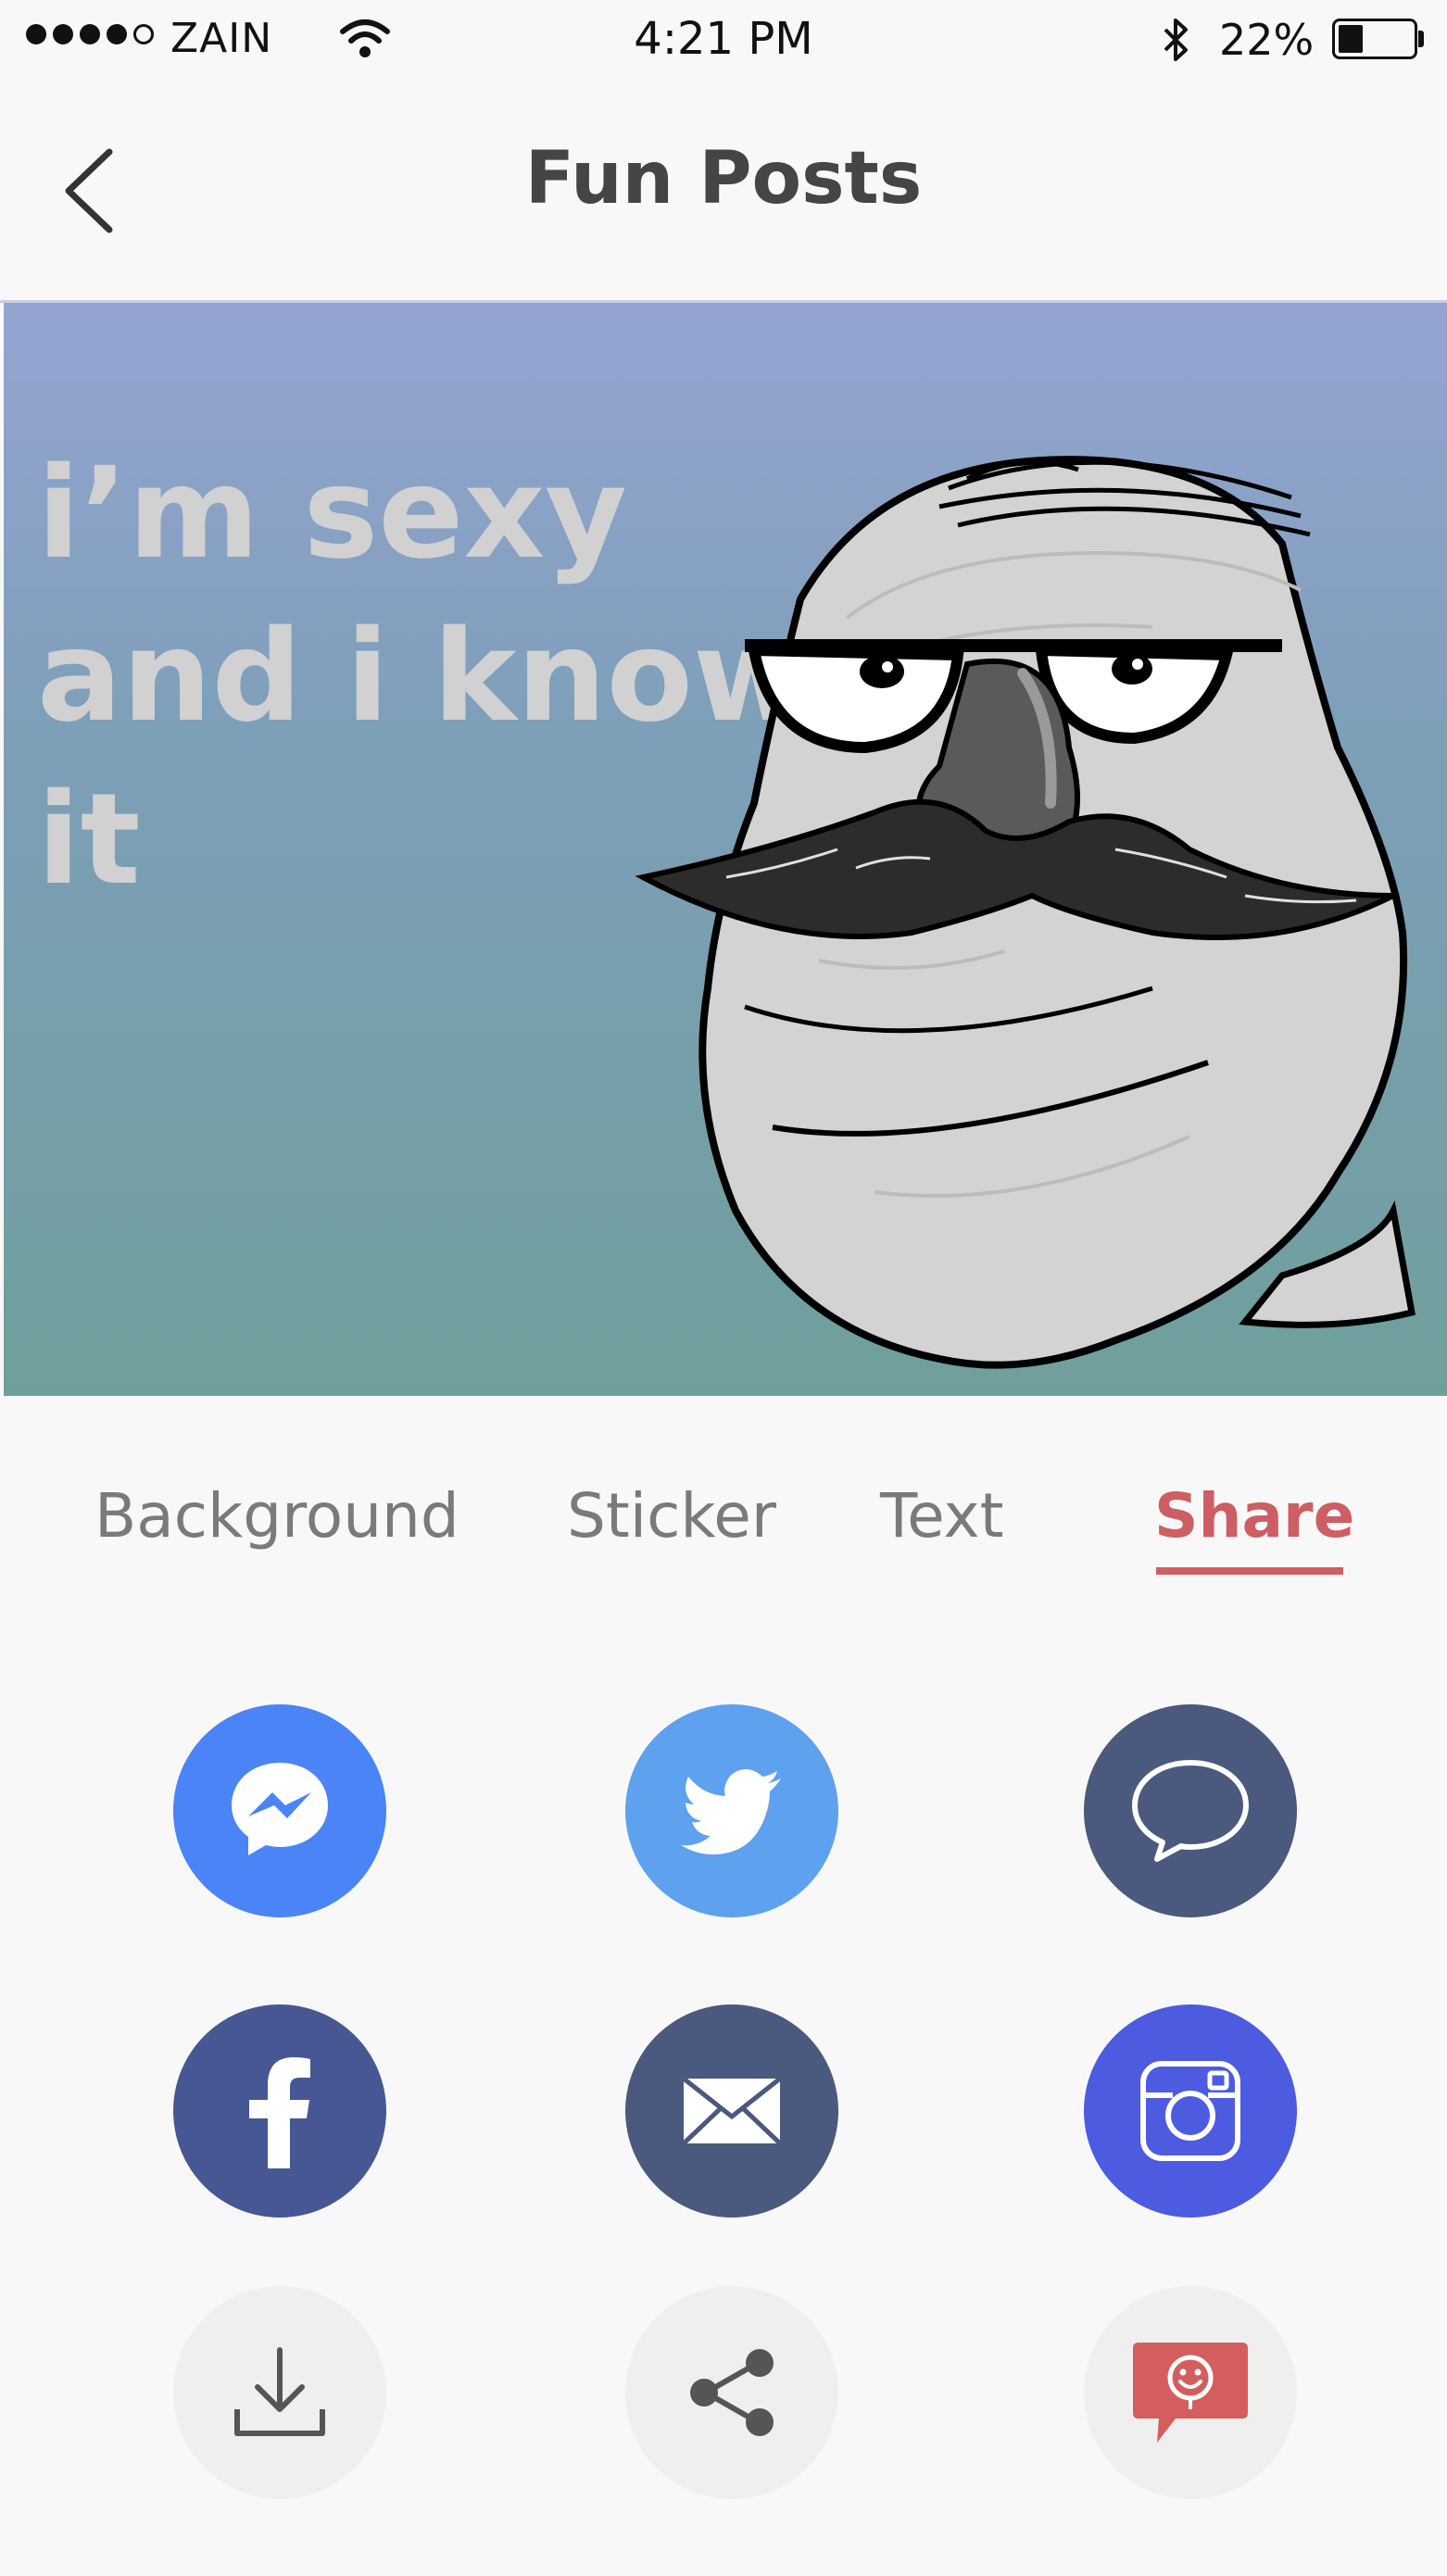 The width and height of the screenshot is (1447, 2576). I want to click on tab-background: Background, so click(276, 1516).